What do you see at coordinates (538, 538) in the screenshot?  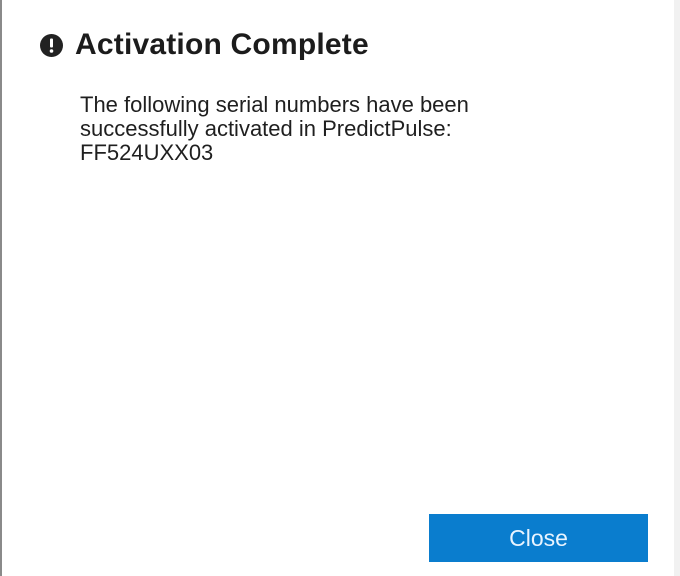 I see `close-button: Close` at bounding box center [538, 538].